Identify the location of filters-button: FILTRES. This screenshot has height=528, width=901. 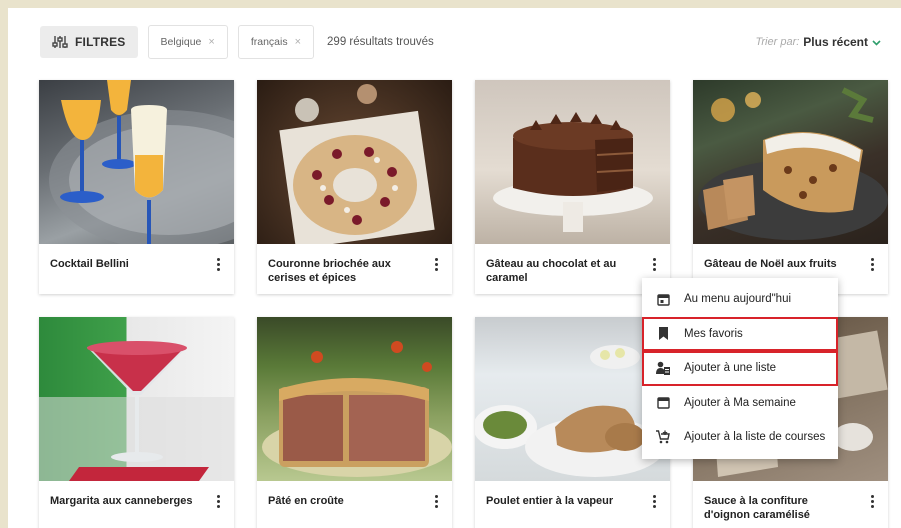
(89, 42).